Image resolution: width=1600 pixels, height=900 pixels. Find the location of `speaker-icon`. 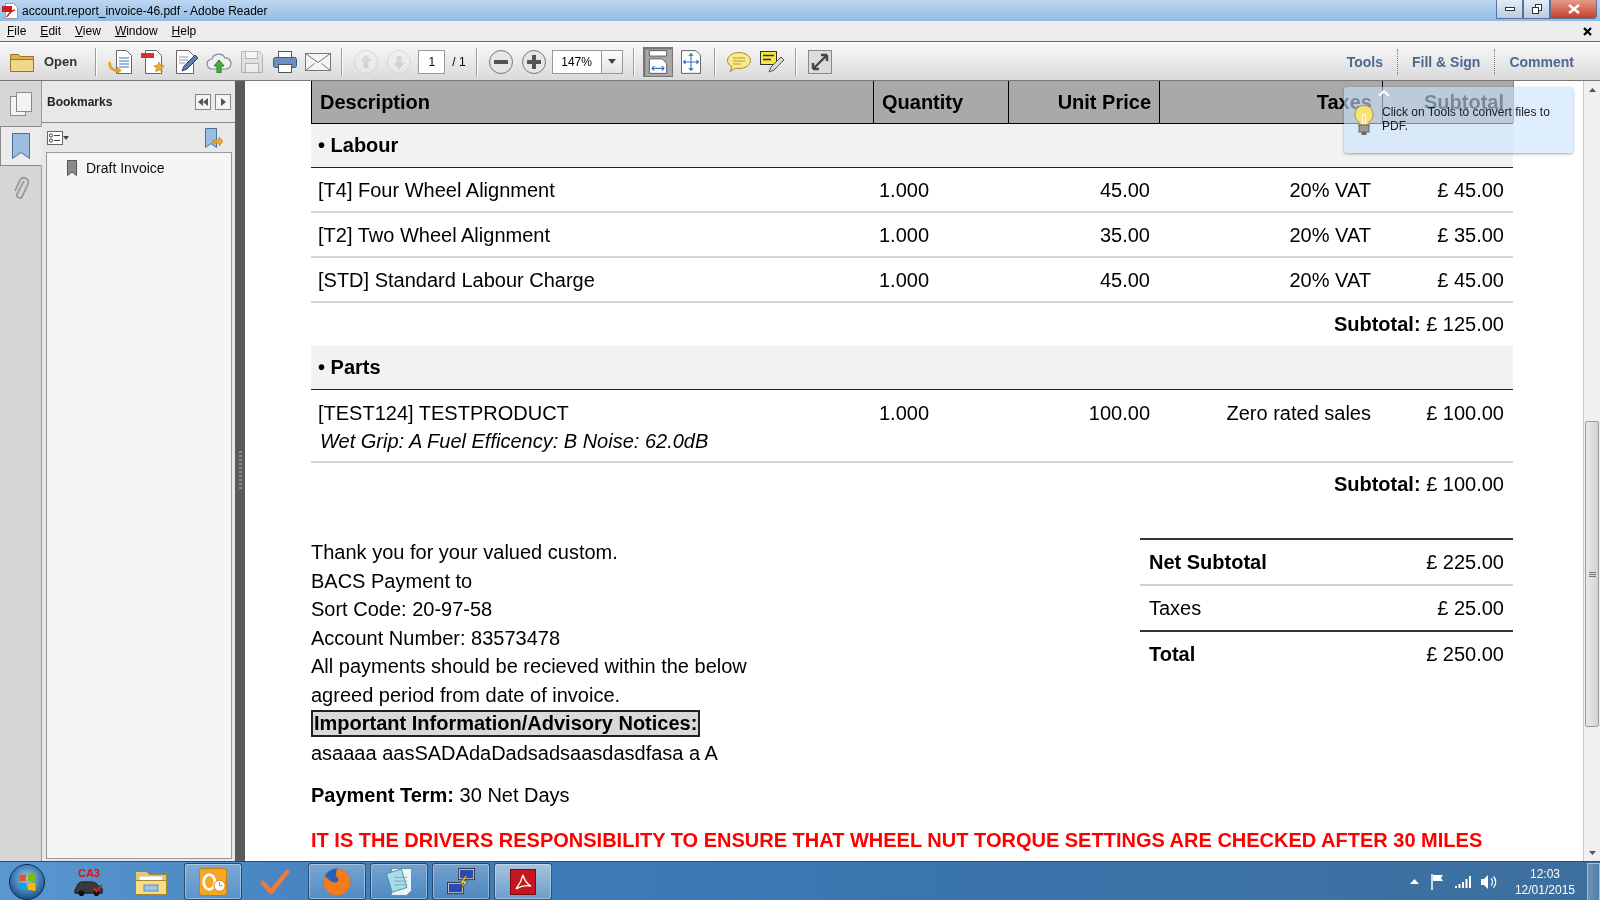

speaker-icon is located at coordinates (1488, 881).